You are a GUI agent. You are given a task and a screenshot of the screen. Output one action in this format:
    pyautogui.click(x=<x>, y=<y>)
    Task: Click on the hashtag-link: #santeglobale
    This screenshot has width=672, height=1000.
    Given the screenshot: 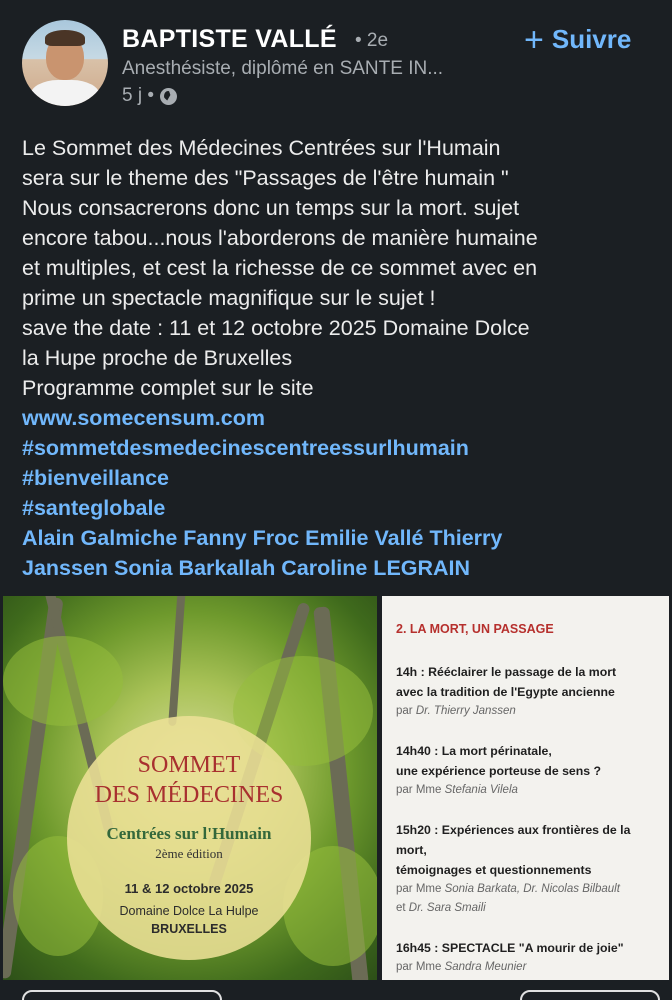 What is the action you would take?
    pyautogui.click(x=342, y=508)
    